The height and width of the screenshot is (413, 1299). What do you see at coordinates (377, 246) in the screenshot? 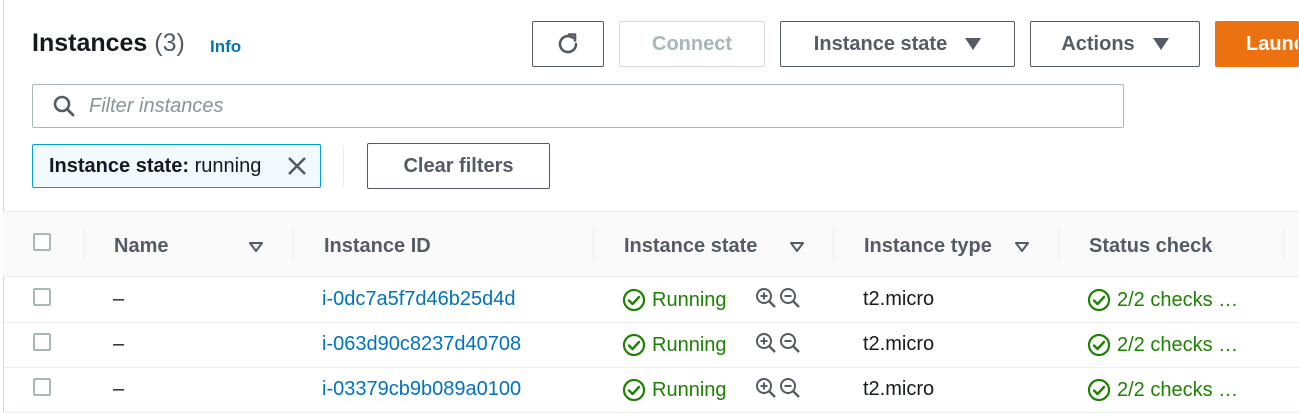
I see `column-header-instance-id: Instance ID` at bounding box center [377, 246].